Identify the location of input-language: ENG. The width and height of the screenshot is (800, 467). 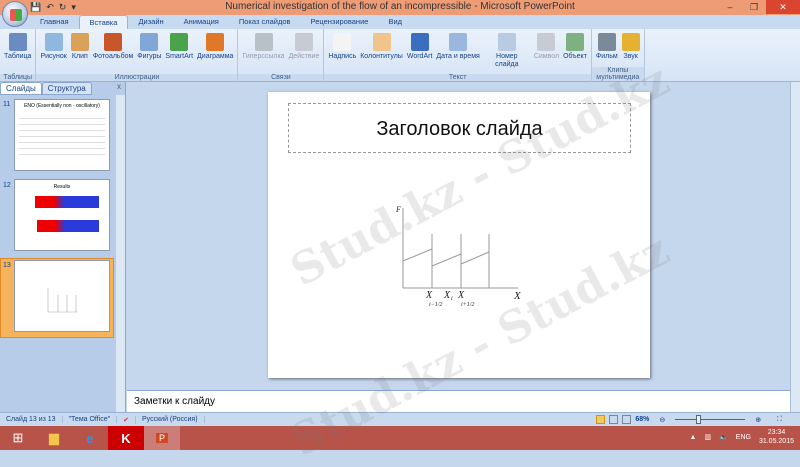
(743, 437).